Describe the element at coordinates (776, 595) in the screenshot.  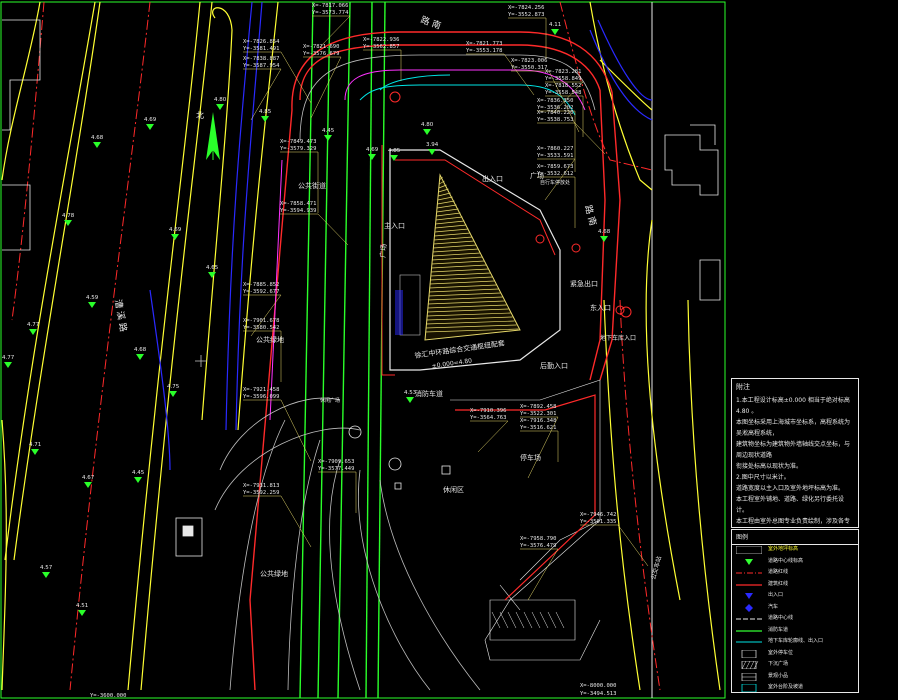
I see `legend-label: 出入口` at that location.